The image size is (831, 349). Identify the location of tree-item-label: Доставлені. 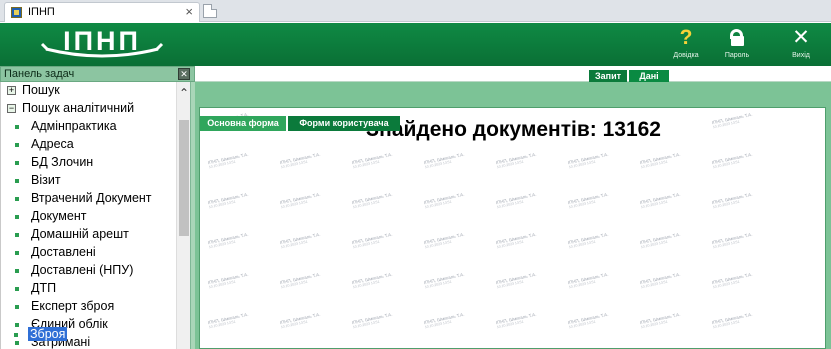
(63, 252).